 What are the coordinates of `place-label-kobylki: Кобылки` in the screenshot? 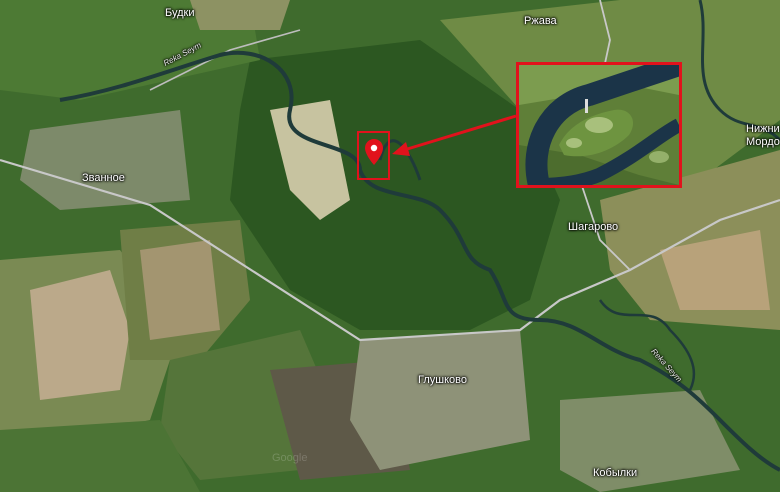 It's located at (615, 473).